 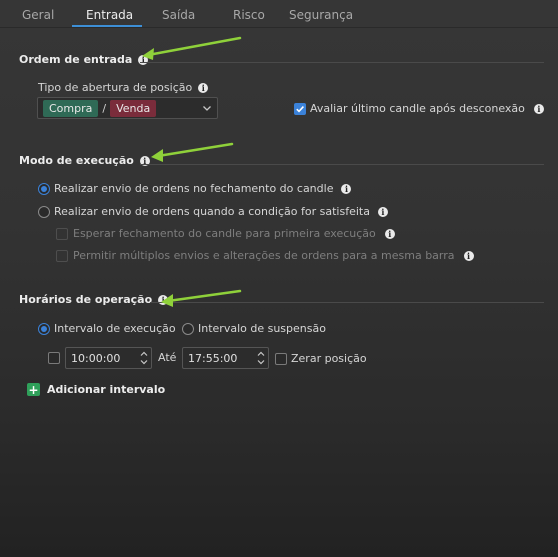 What do you see at coordinates (133, 108) in the screenshot?
I see `chip-sell: Venda` at bounding box center [133, 108].